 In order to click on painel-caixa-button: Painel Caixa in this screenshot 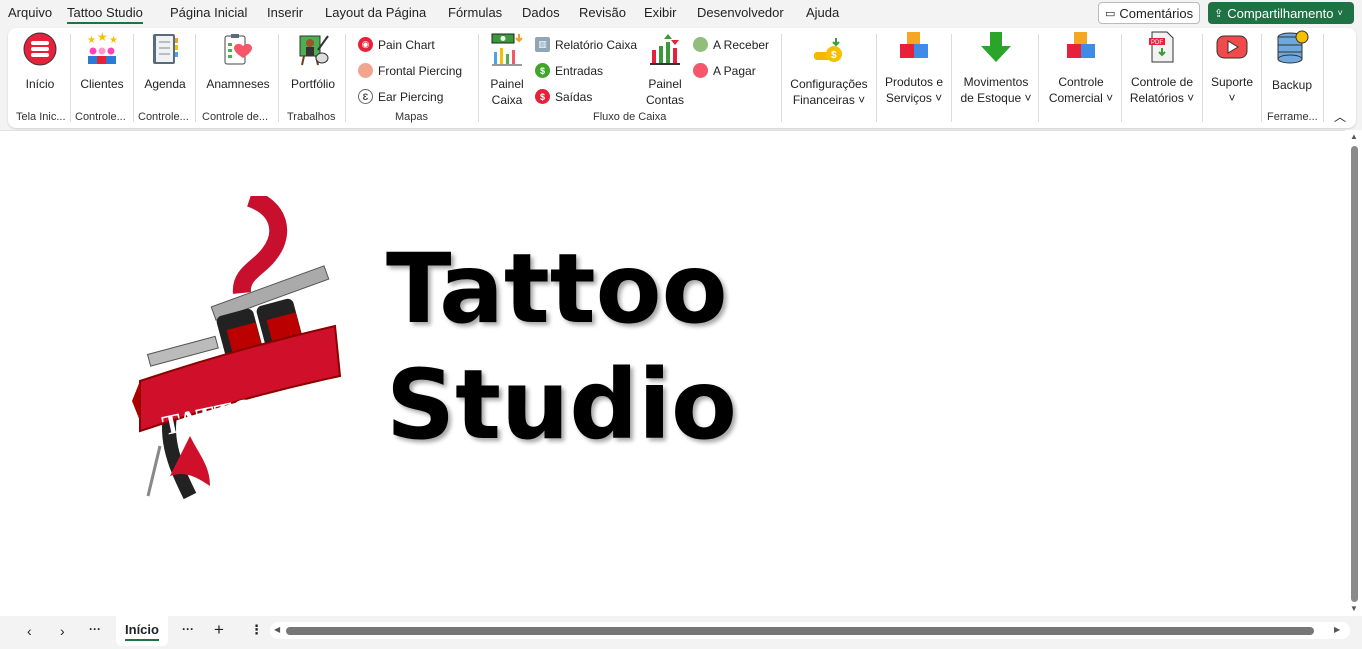, I will do `click(507, 70)`.